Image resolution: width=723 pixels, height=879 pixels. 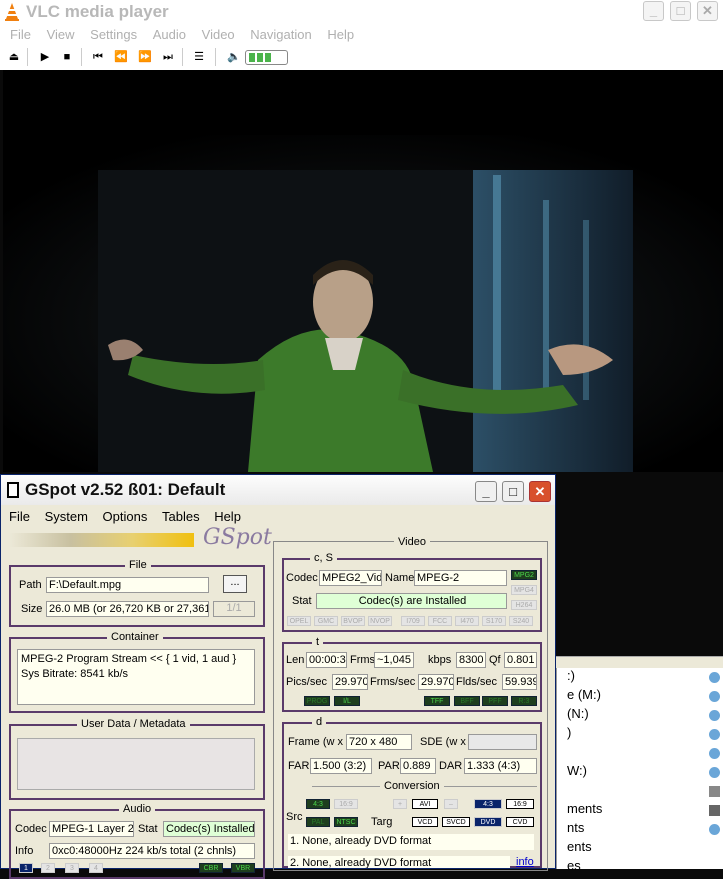 I want to click on gspot-menu-bar: File System Options Tables Help, so click(x=278, y=517).